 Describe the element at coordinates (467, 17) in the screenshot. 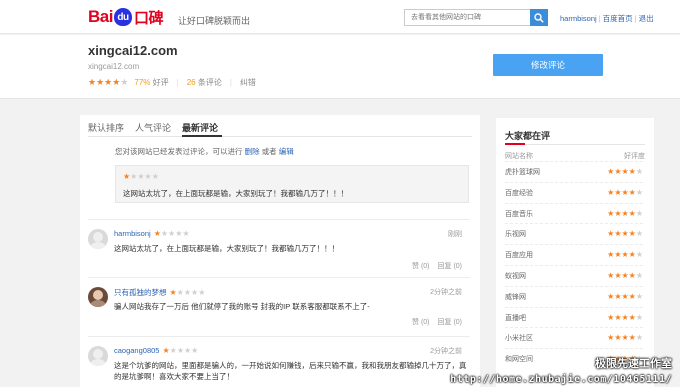

I see `search-input` at that location.